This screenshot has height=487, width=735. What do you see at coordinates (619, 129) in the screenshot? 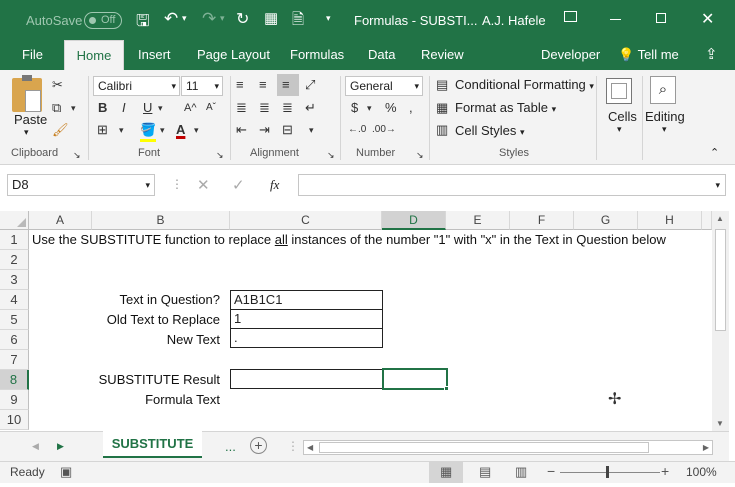
I see `cells-dropdown-icon: ▾` at bounding box center [619, 129].